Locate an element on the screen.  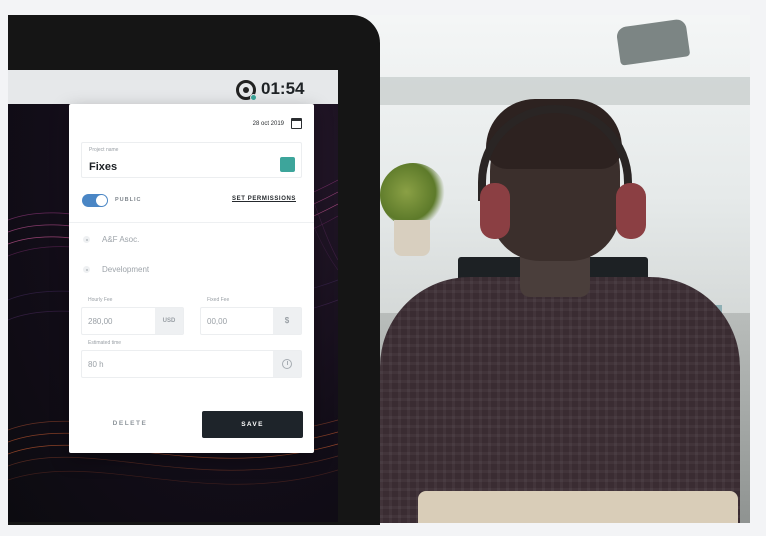
project-name-label: Project name is located at coordinates (104, 150).